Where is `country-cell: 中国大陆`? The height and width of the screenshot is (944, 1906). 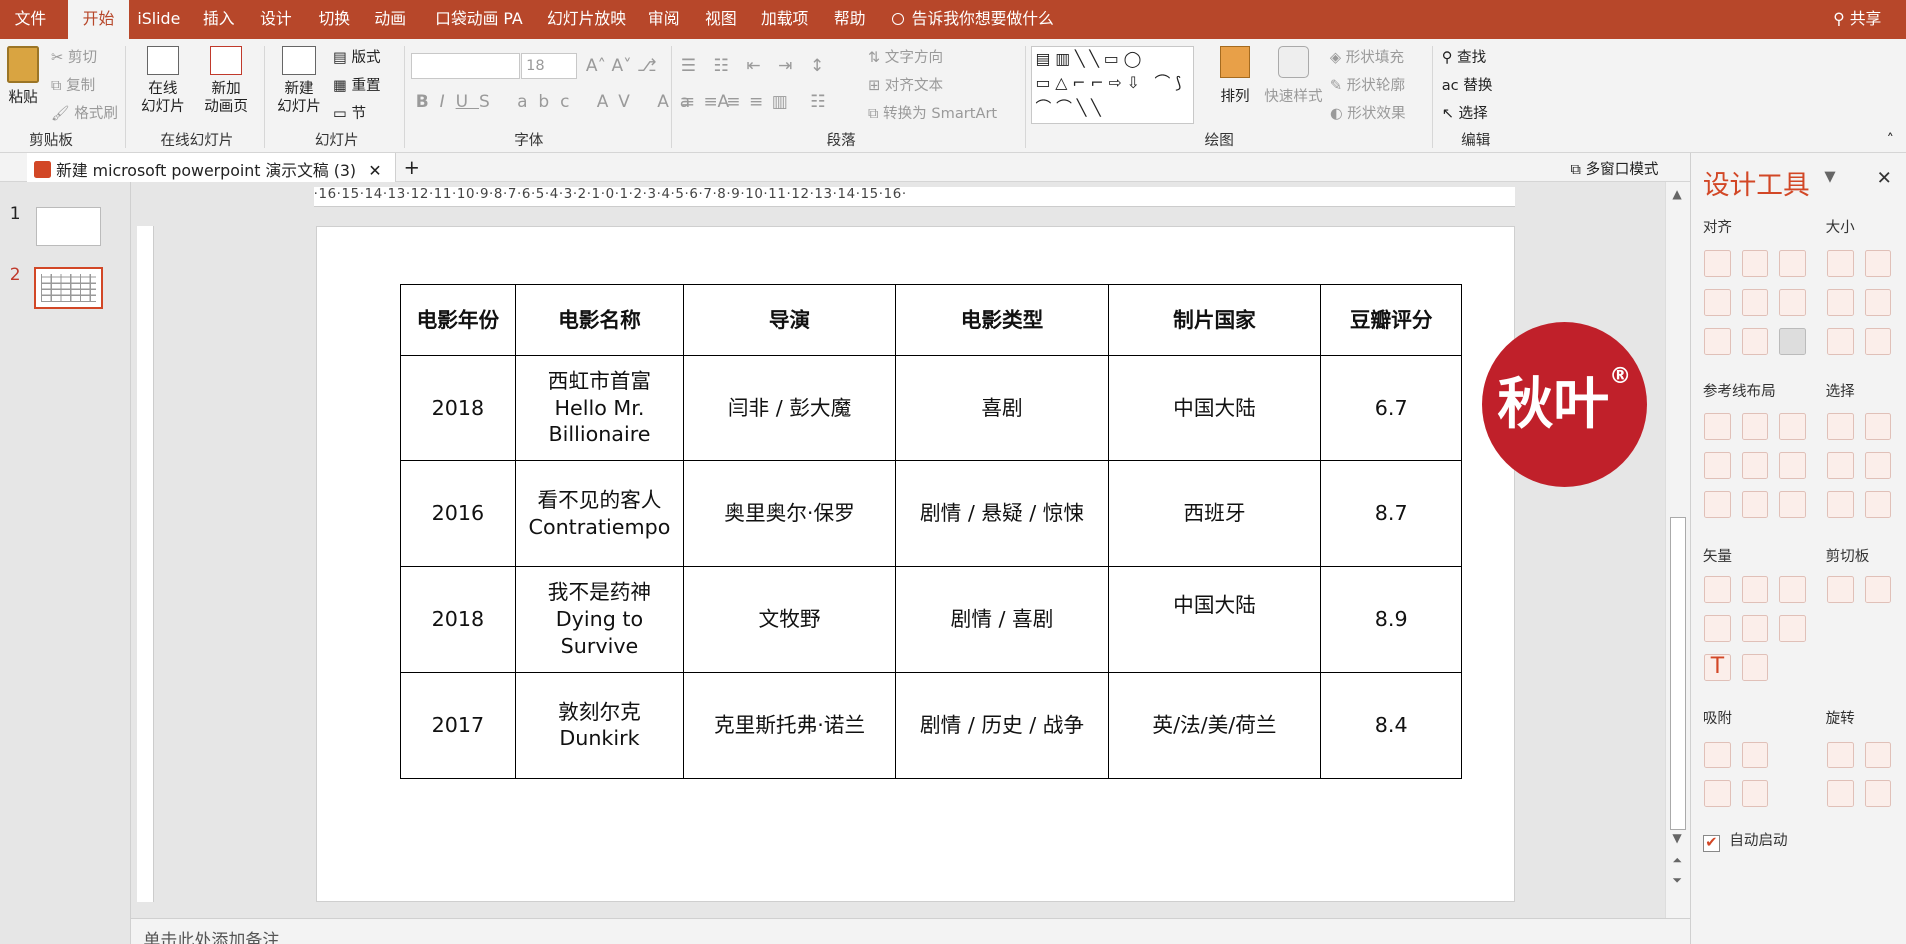 country-cell: 中国大陆 is located at coordinates (1214, 619).